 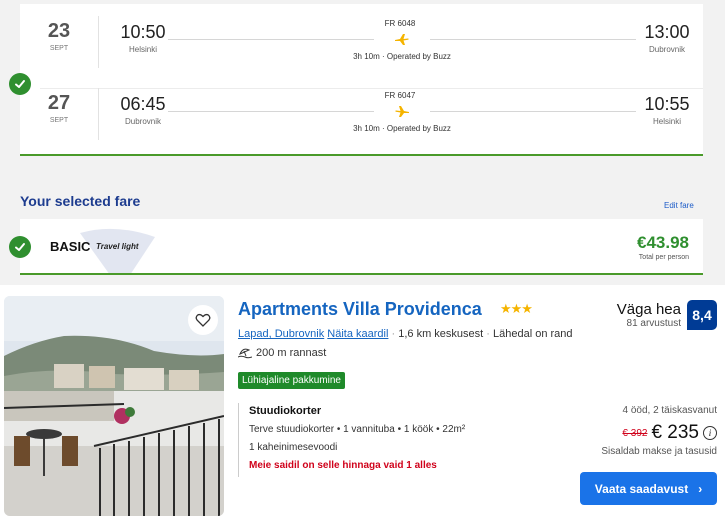 I want to click on see-availability-button: Vaata saadavust ›, so click(x=648, y=488).